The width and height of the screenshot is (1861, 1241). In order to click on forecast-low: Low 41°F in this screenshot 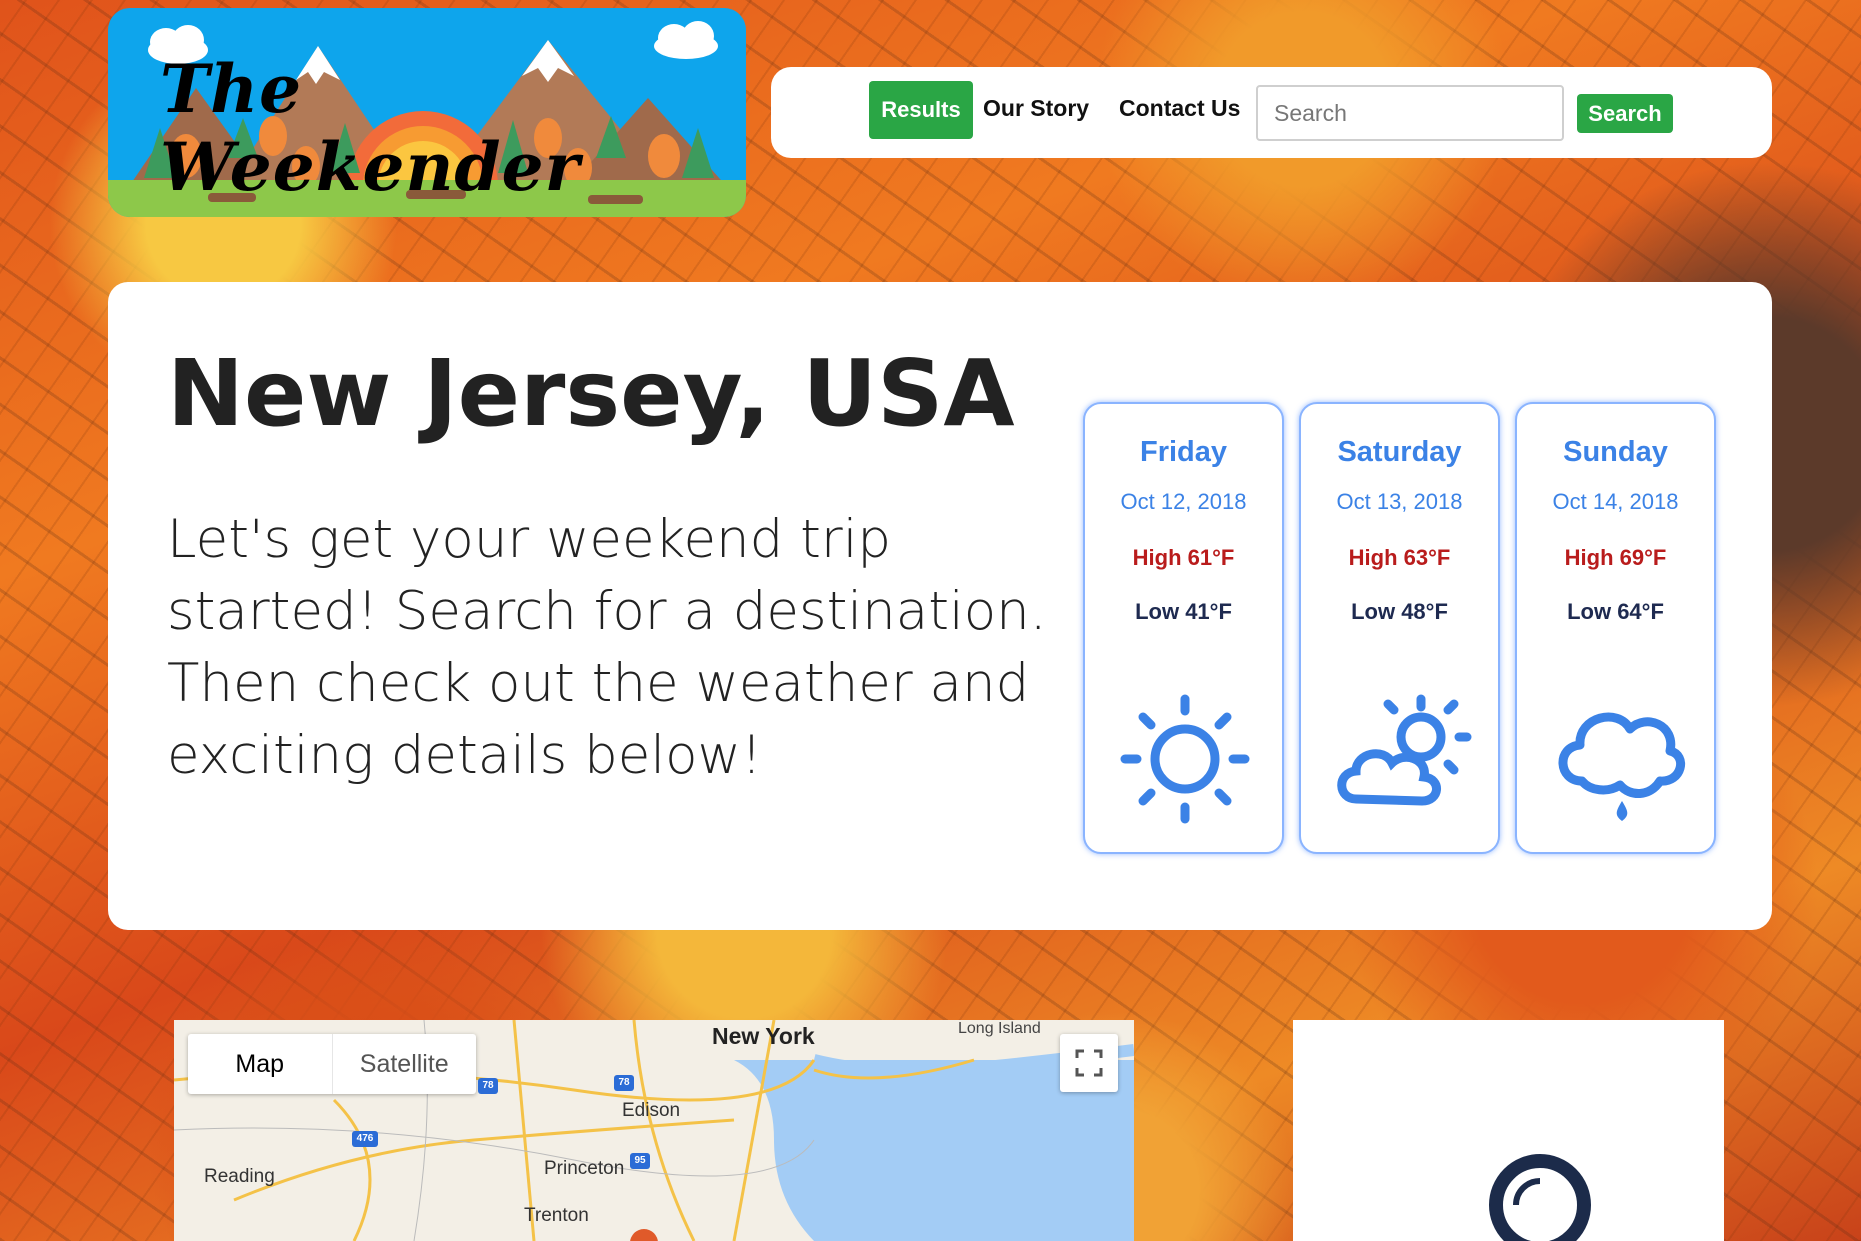, I will do `click(1183, 611)`.